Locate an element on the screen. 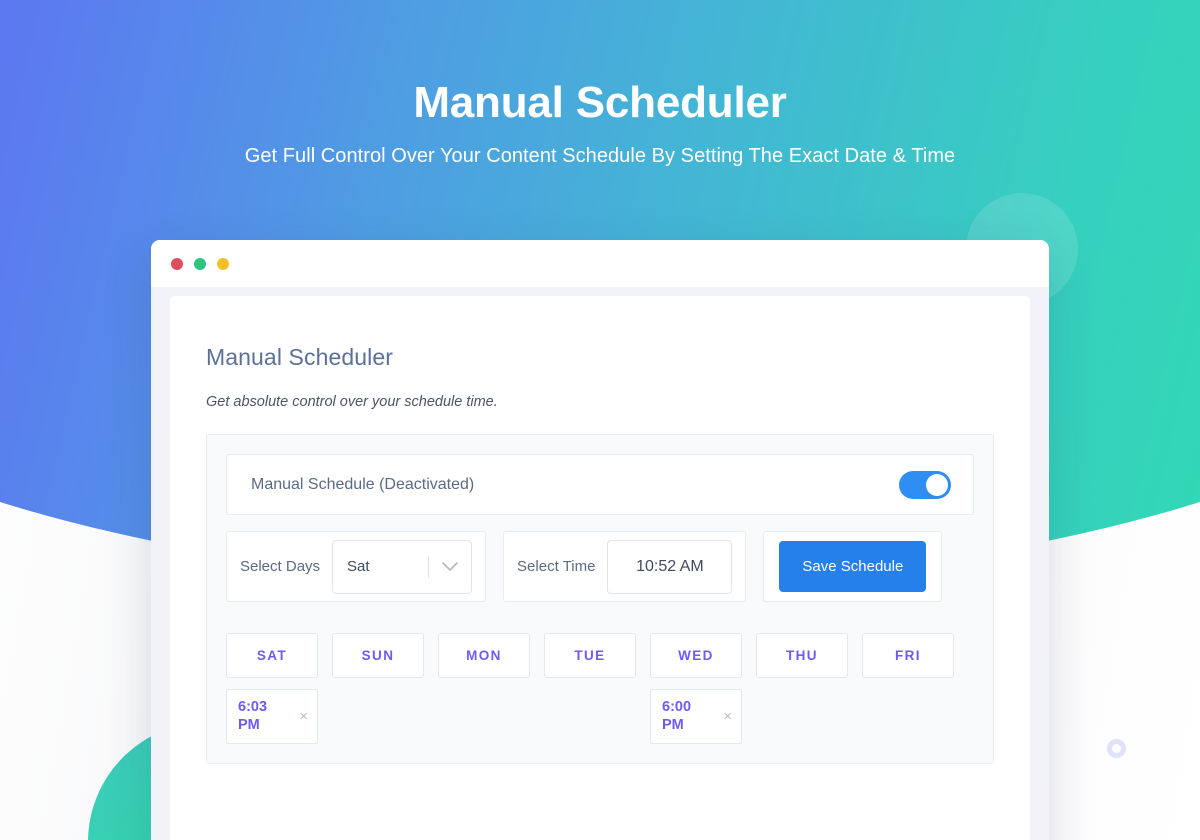 This screenshot has height=840, width=1200. time-slot-value: 6:00 PM is located at coordinates (677, 715).